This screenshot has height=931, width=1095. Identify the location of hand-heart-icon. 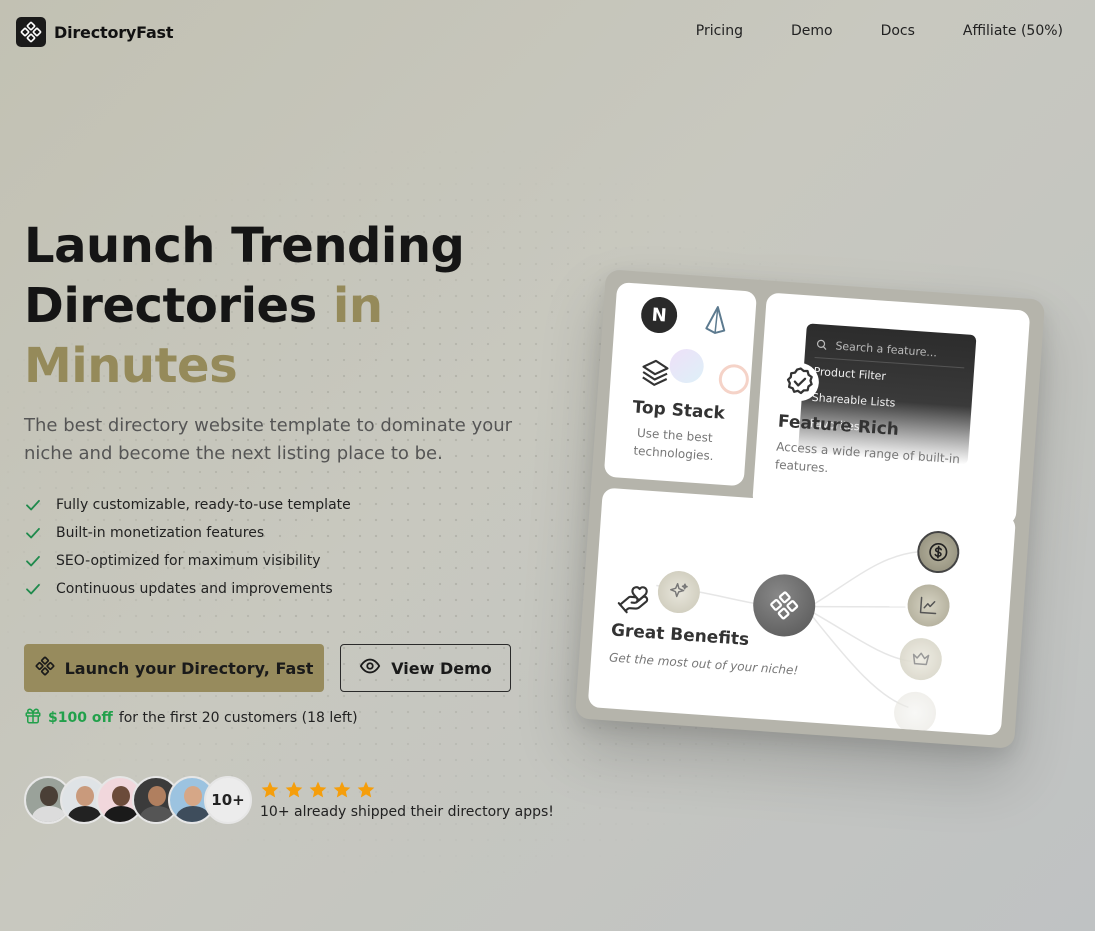
(633, 600).